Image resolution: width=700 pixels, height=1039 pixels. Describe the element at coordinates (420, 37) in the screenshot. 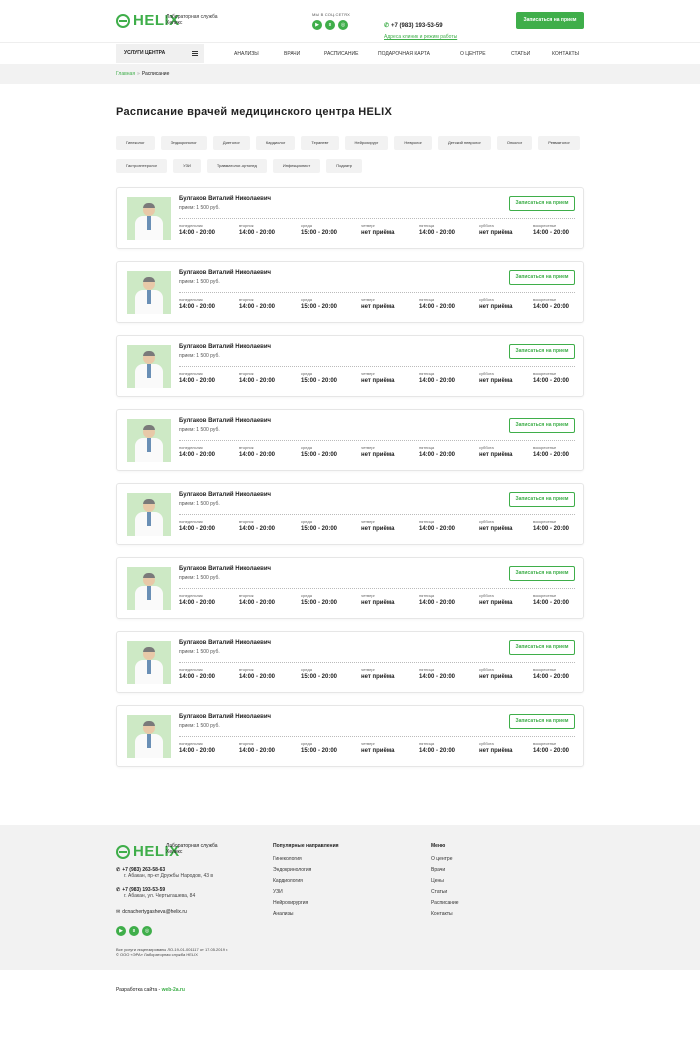

I see `address-link: Адреса клиник и режим работы` at that location.